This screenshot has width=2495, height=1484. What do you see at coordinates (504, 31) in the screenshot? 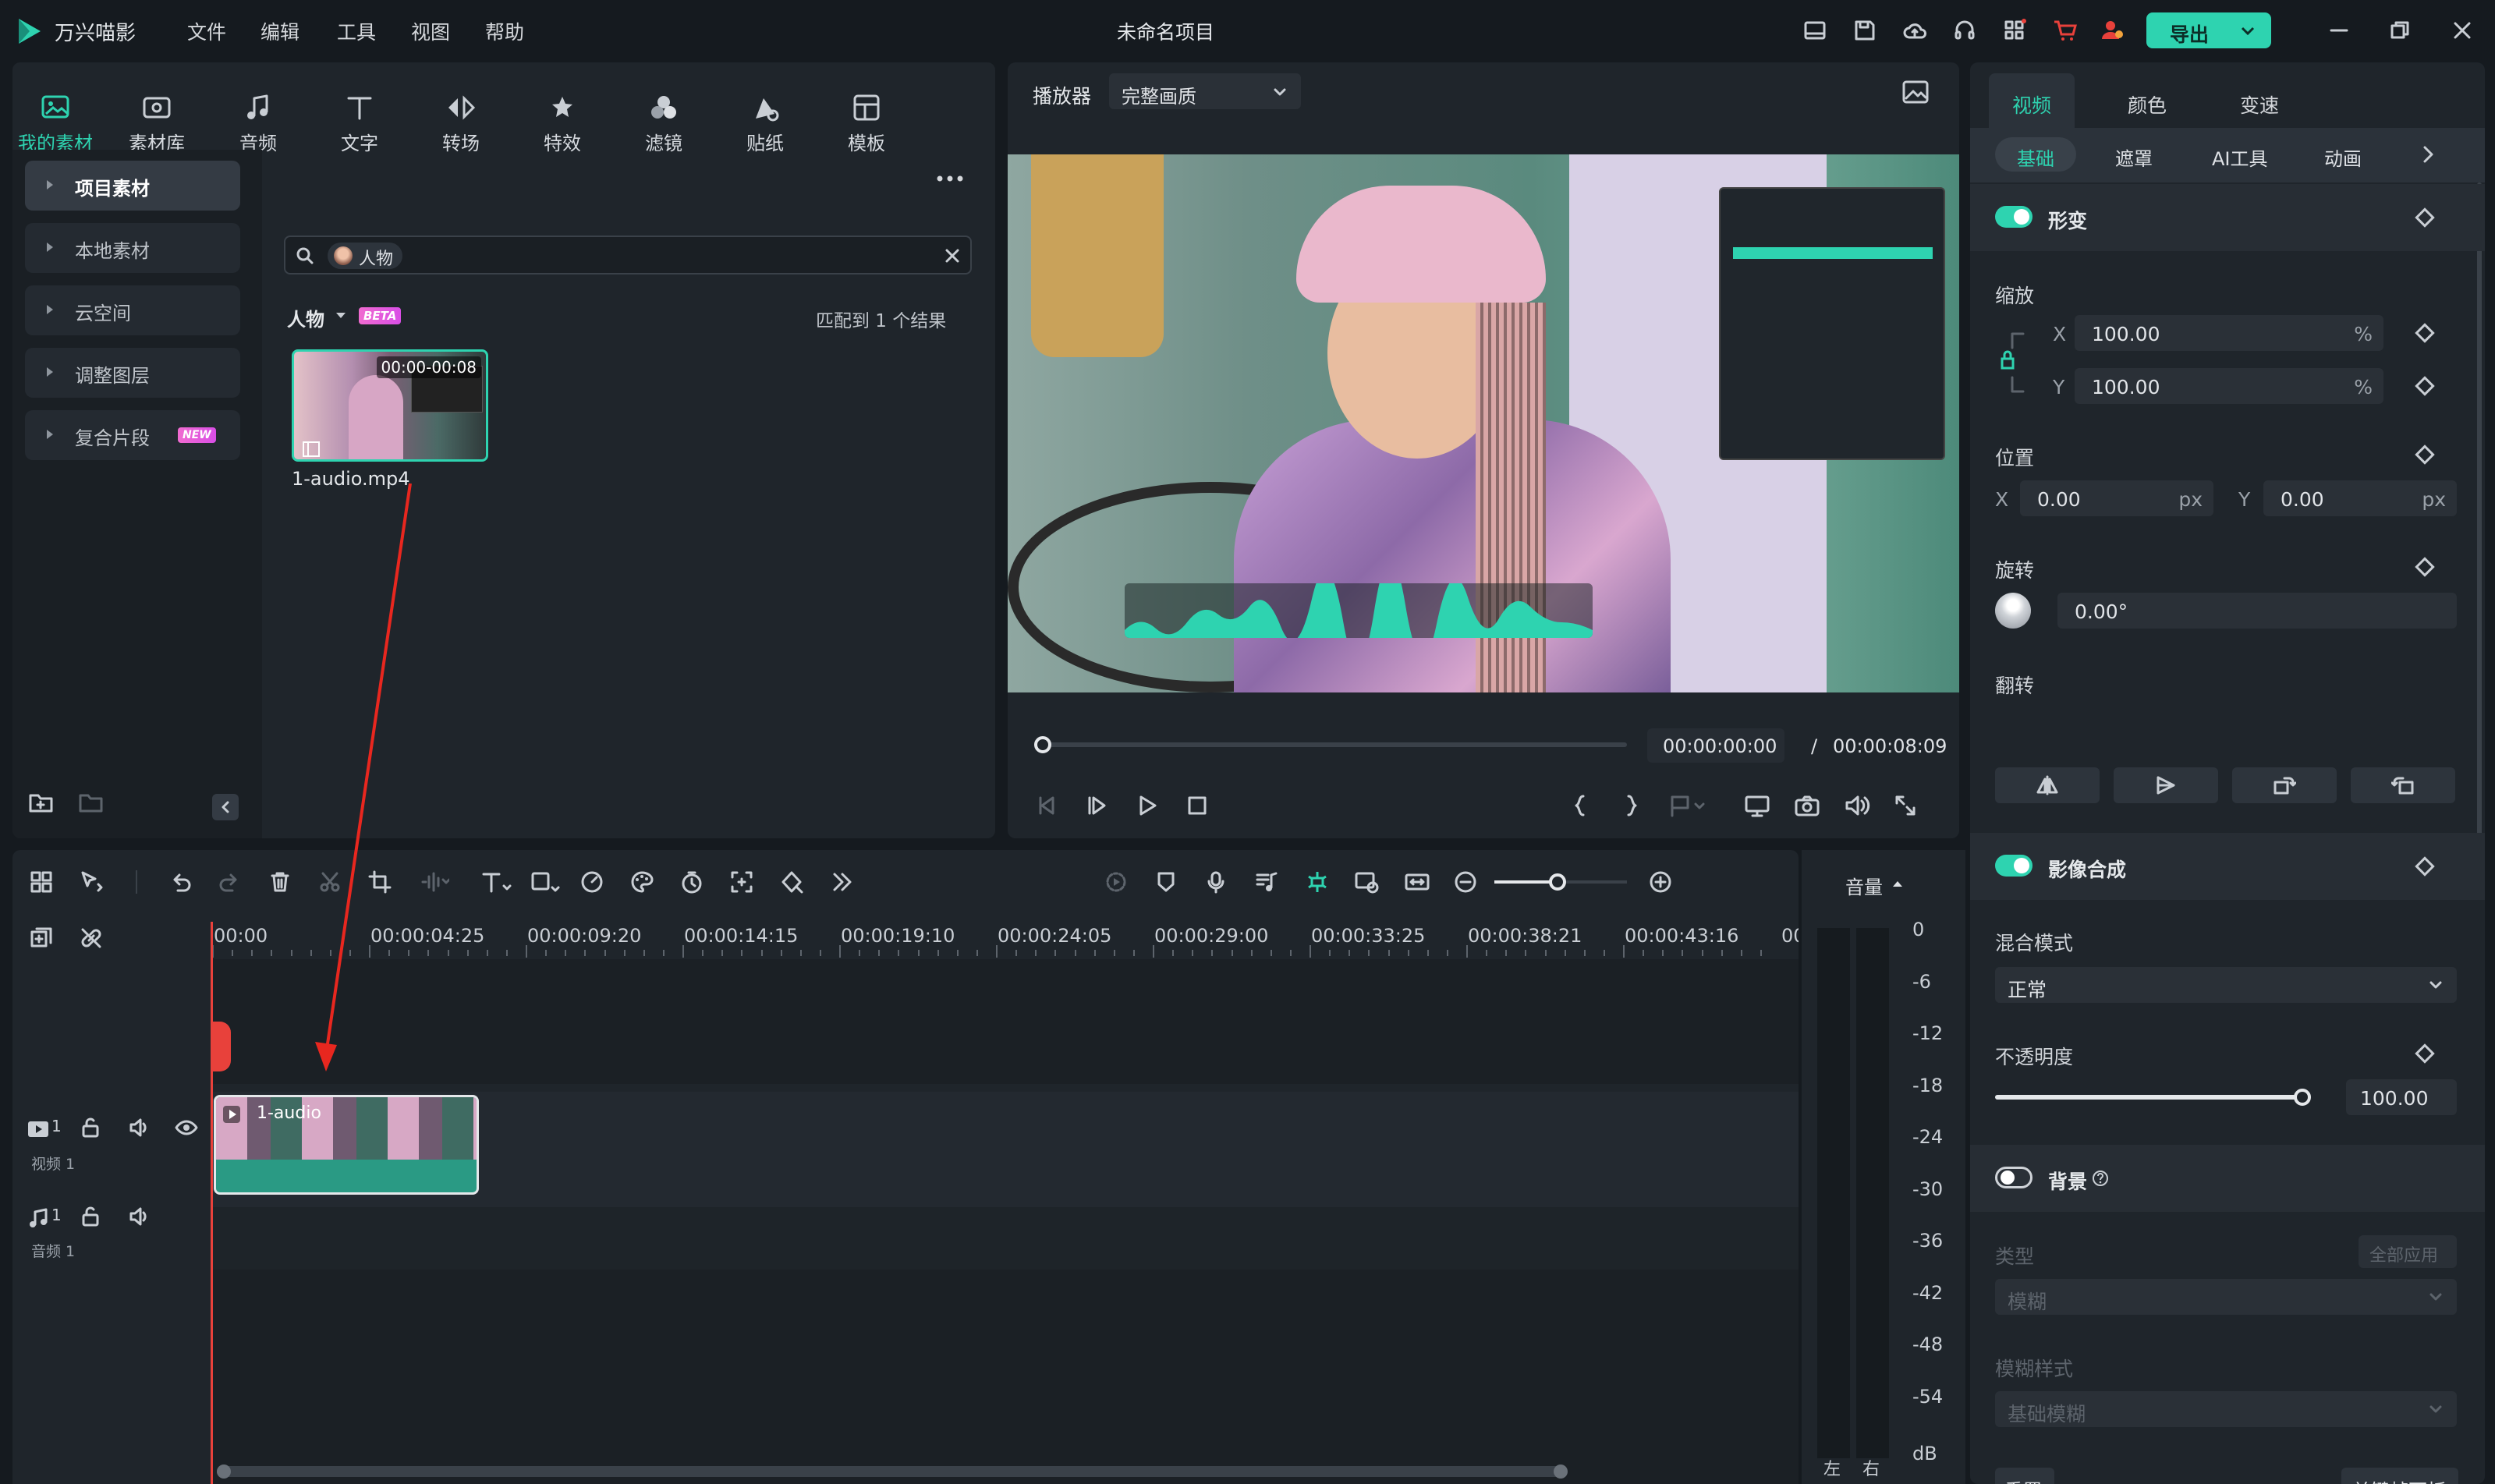
I see `menu-help: 帮助` at bounding box center [504, 31].